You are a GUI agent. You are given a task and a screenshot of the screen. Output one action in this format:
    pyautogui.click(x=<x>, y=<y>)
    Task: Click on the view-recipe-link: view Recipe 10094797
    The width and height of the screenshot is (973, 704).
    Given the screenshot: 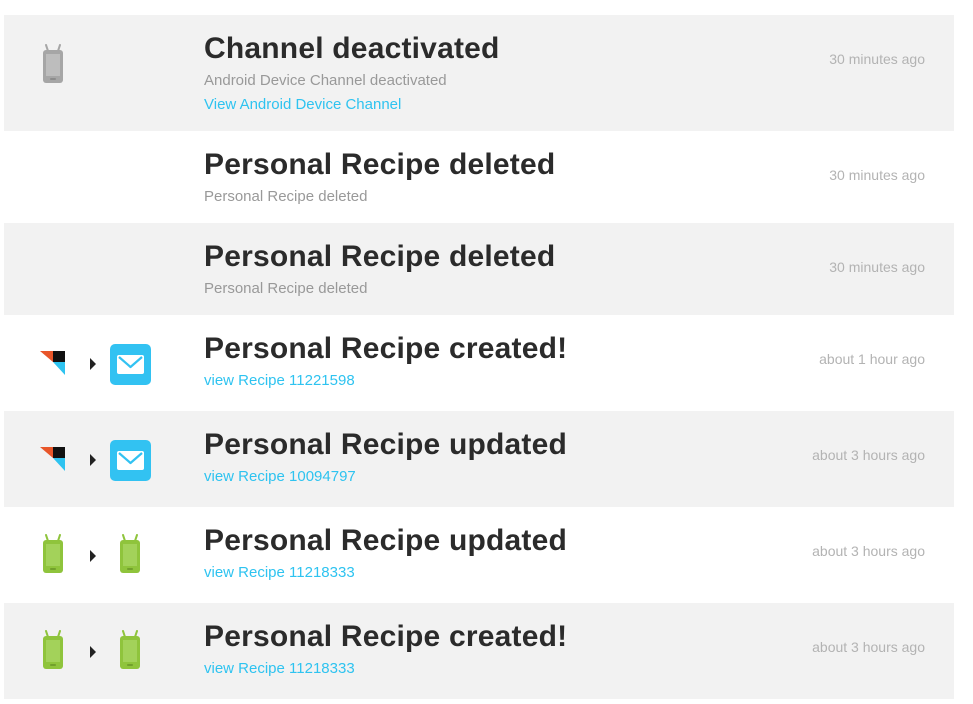 What is the action you would take?
    pyautogui.click(x=280, y=476)
    